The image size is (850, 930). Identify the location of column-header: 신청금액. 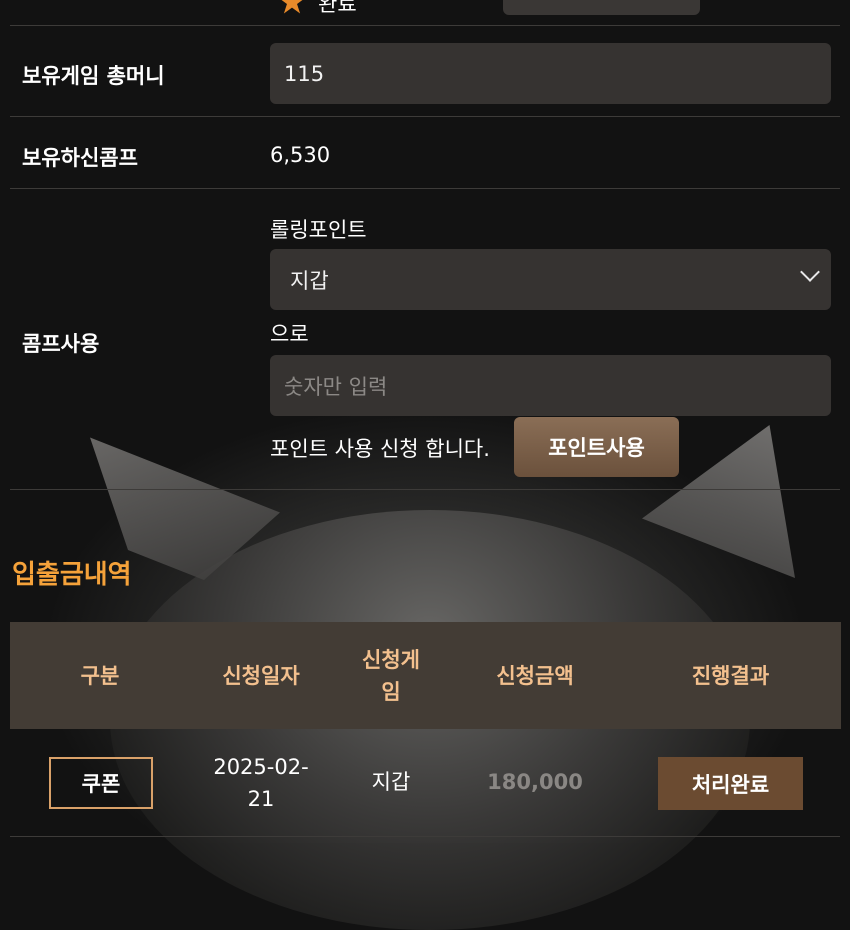
(535, 675).